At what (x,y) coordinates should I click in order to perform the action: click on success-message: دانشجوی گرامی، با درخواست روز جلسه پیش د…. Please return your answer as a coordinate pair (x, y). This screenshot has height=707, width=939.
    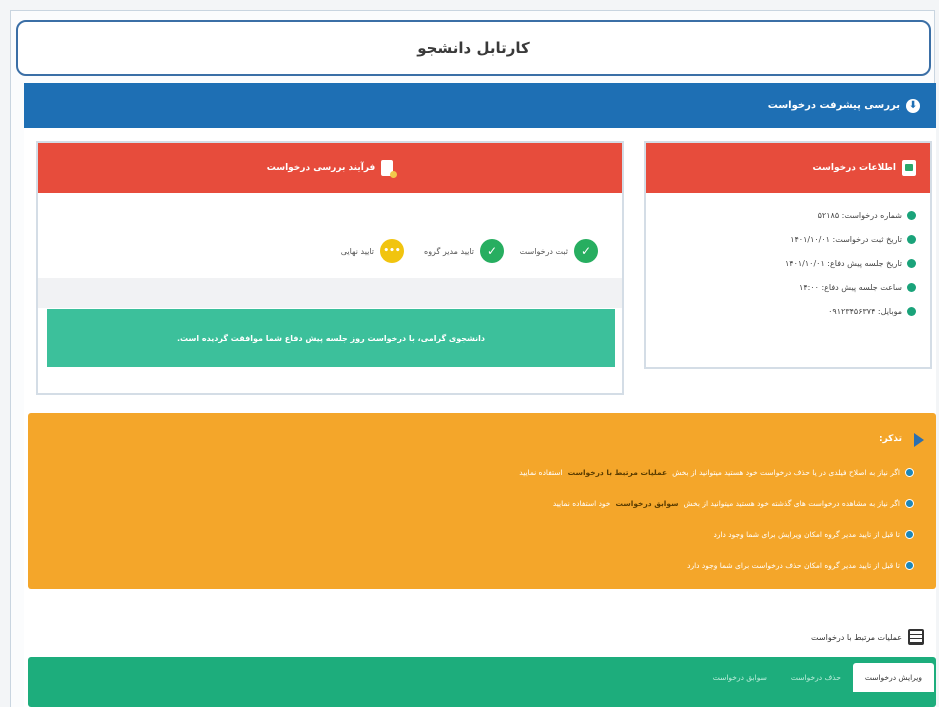
    Looking at the image, I should click on (331, 338).